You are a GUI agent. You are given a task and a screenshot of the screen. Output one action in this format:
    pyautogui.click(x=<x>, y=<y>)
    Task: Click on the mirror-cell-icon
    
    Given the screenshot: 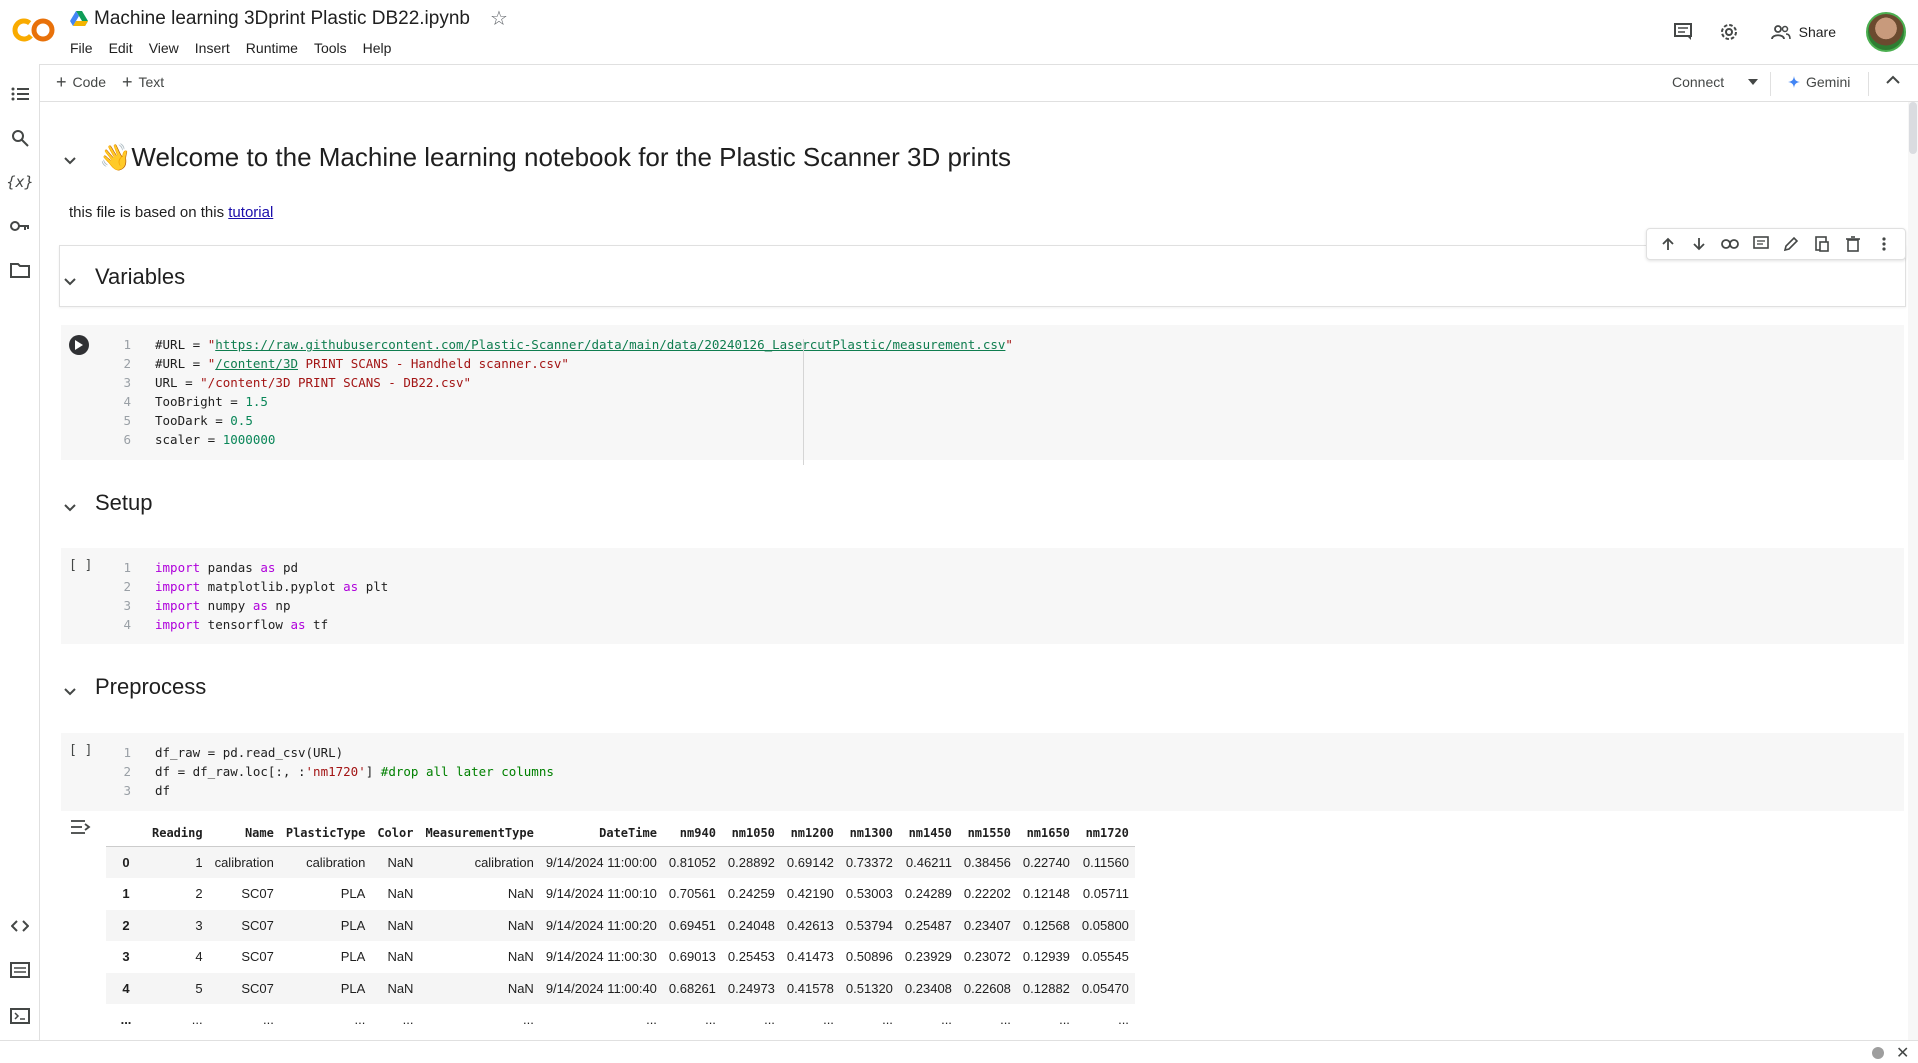 What is the action you would take?
    pyautogui.click(x=1822, y=244)
    